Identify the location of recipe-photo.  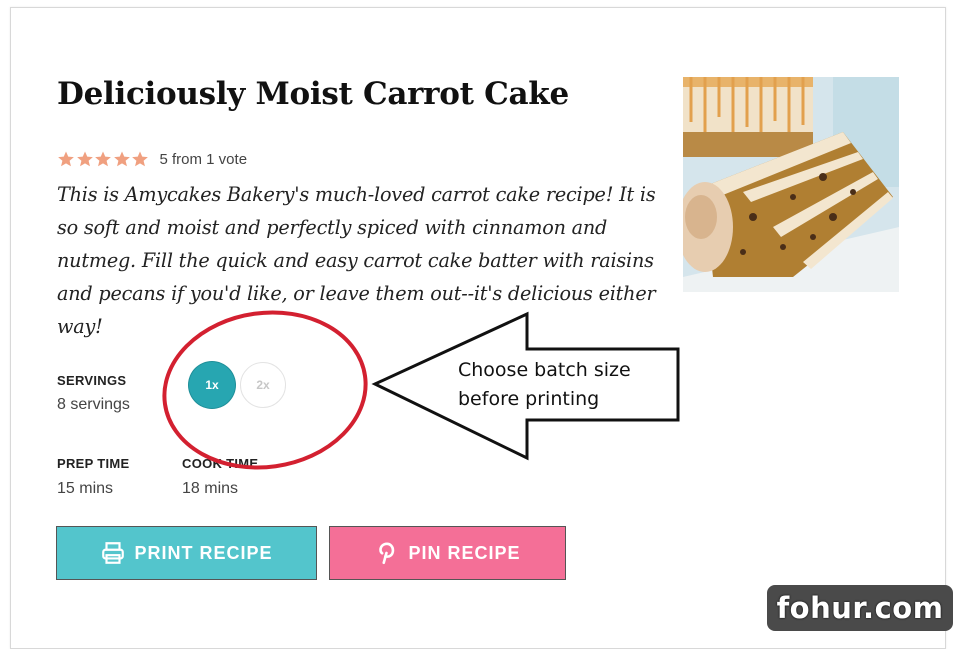
(791, 184).